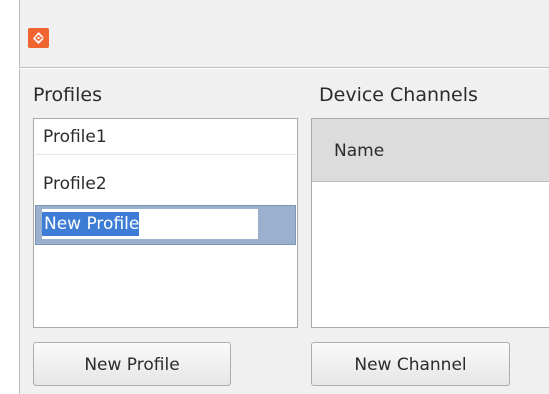 The width and height of the screenshot is (549, 394). Describe the element at coordinates (165, 184) in the screenshot. I see `list-item-profile2: Profile2` at that location.